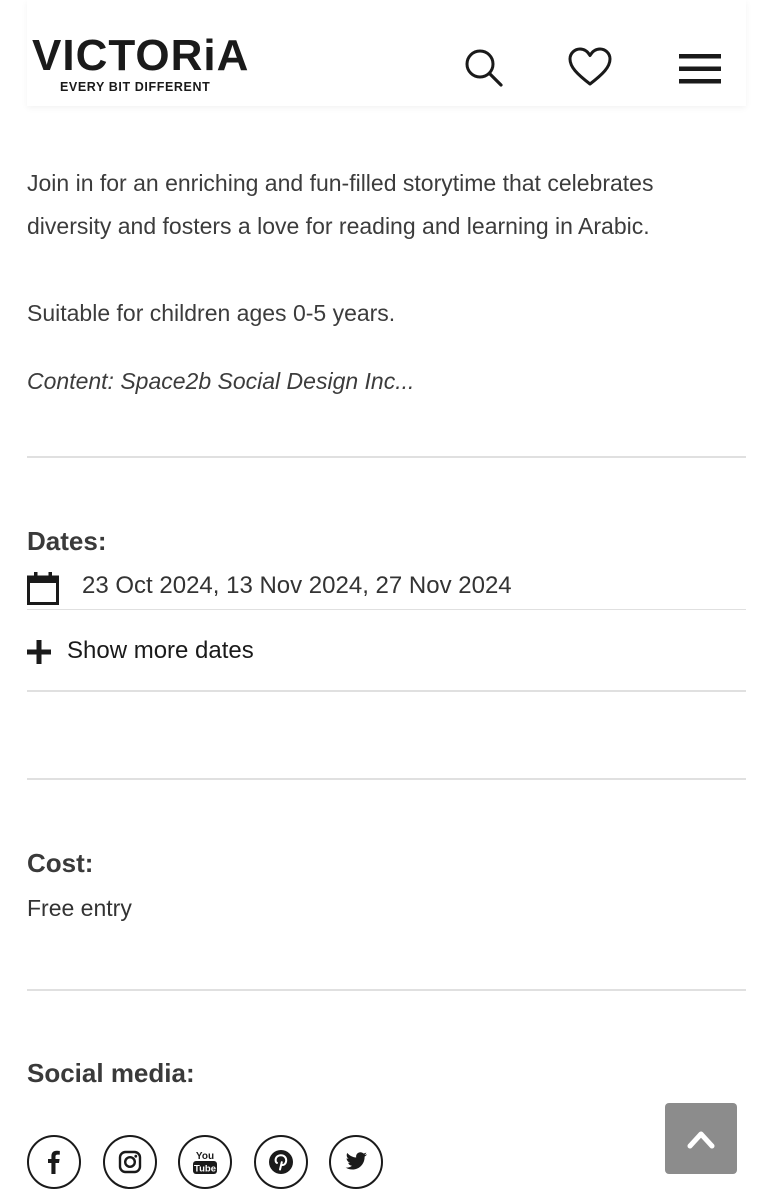 The image size is (773, 1200). What do you see at coordinates (700, 69) in the screenshot?
I see `menu-icon` at bounding box center [700, 69].